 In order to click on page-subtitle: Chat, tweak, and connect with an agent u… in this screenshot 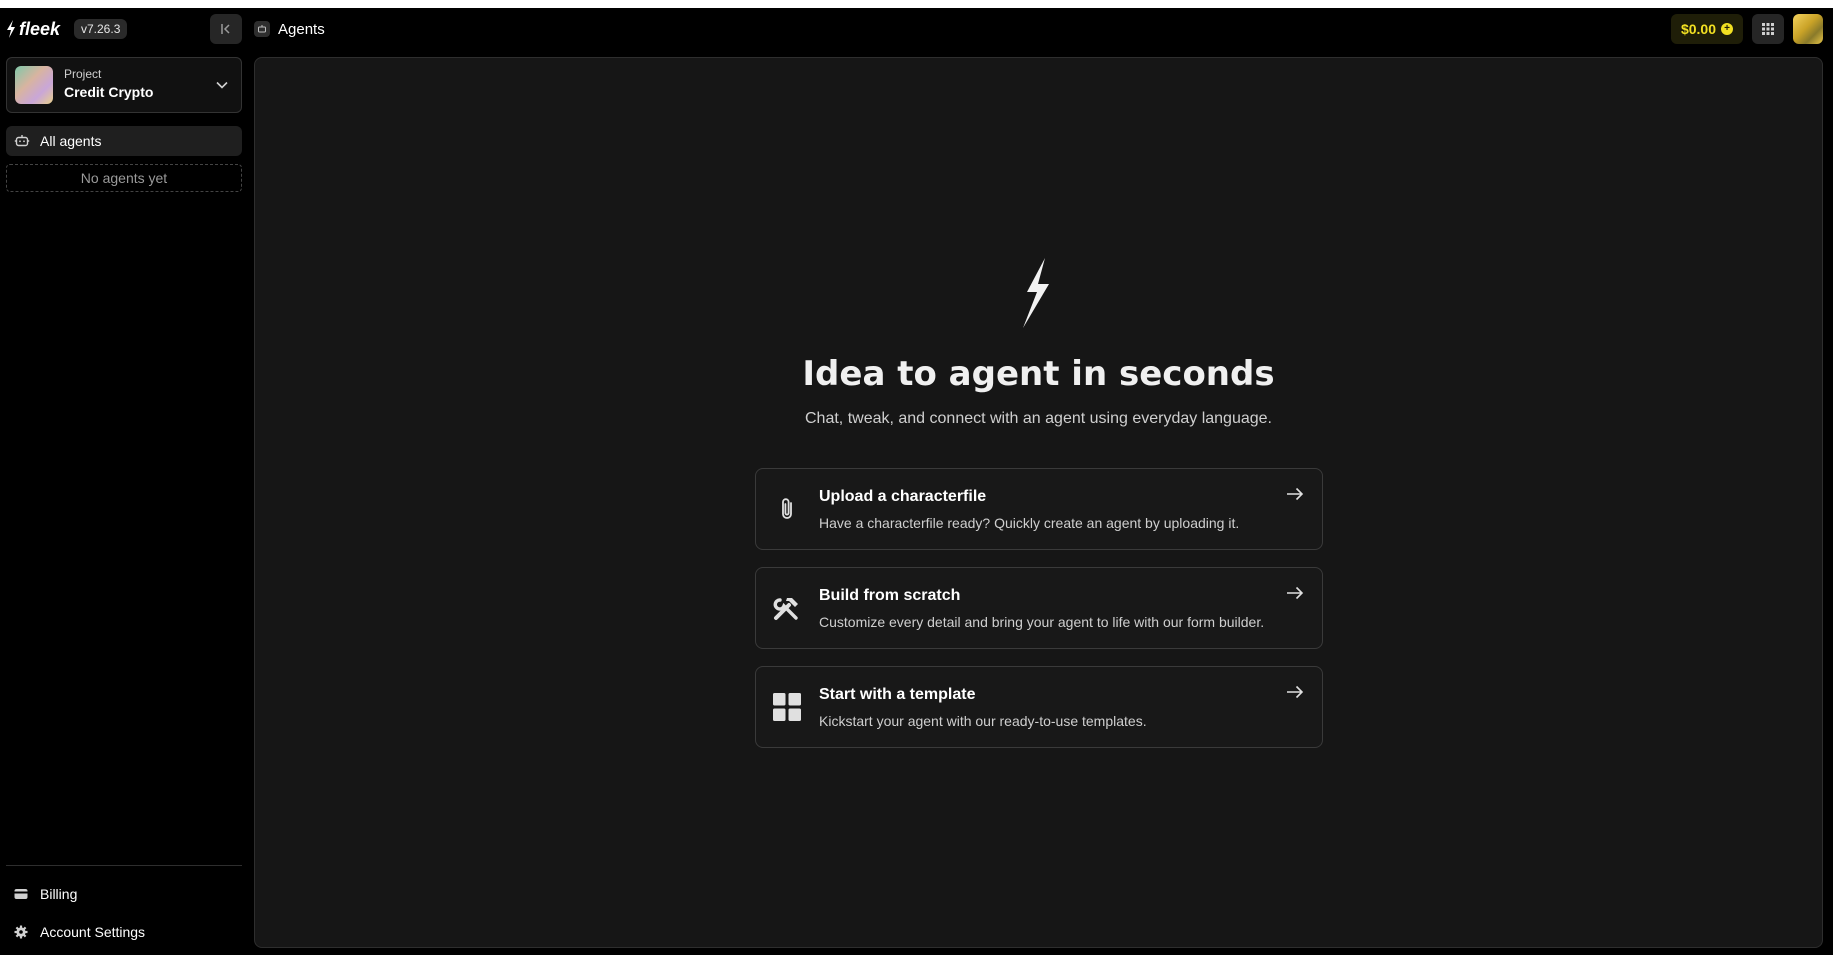, I will do `click(1038, 418)`.